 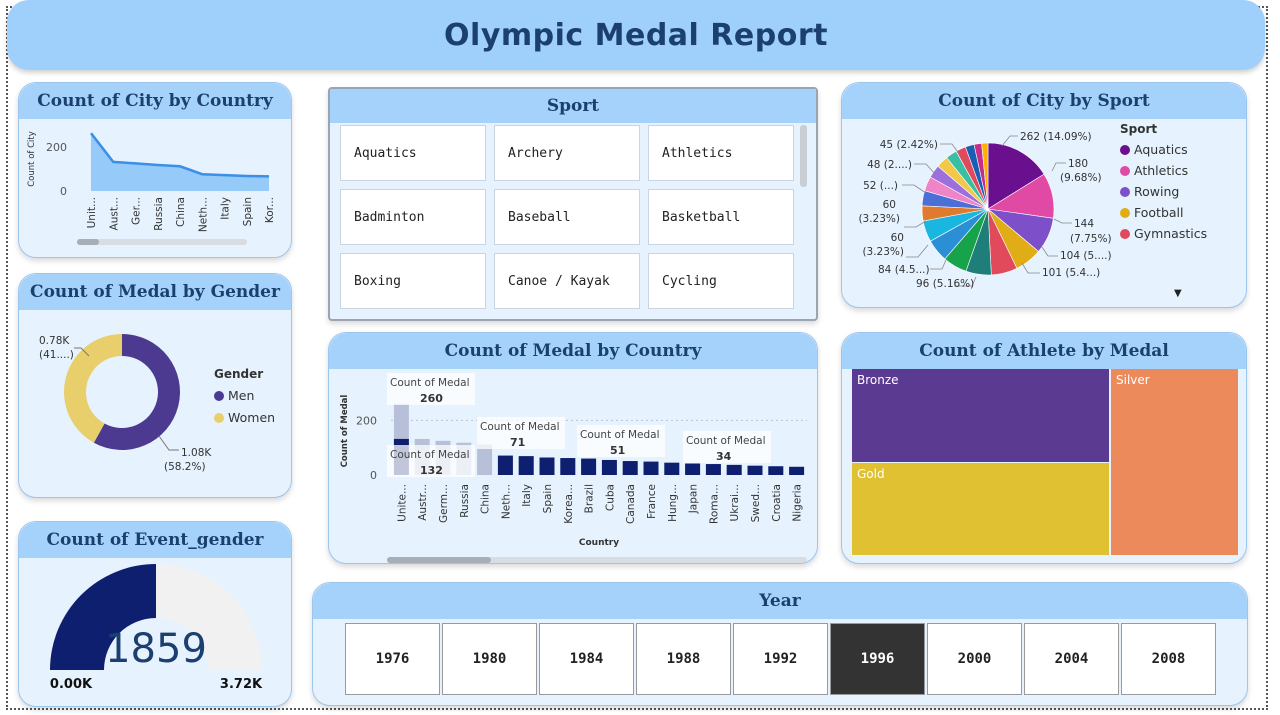 I want to click on treemap-cell-silver: Silver, so click(x=1174, y=462).